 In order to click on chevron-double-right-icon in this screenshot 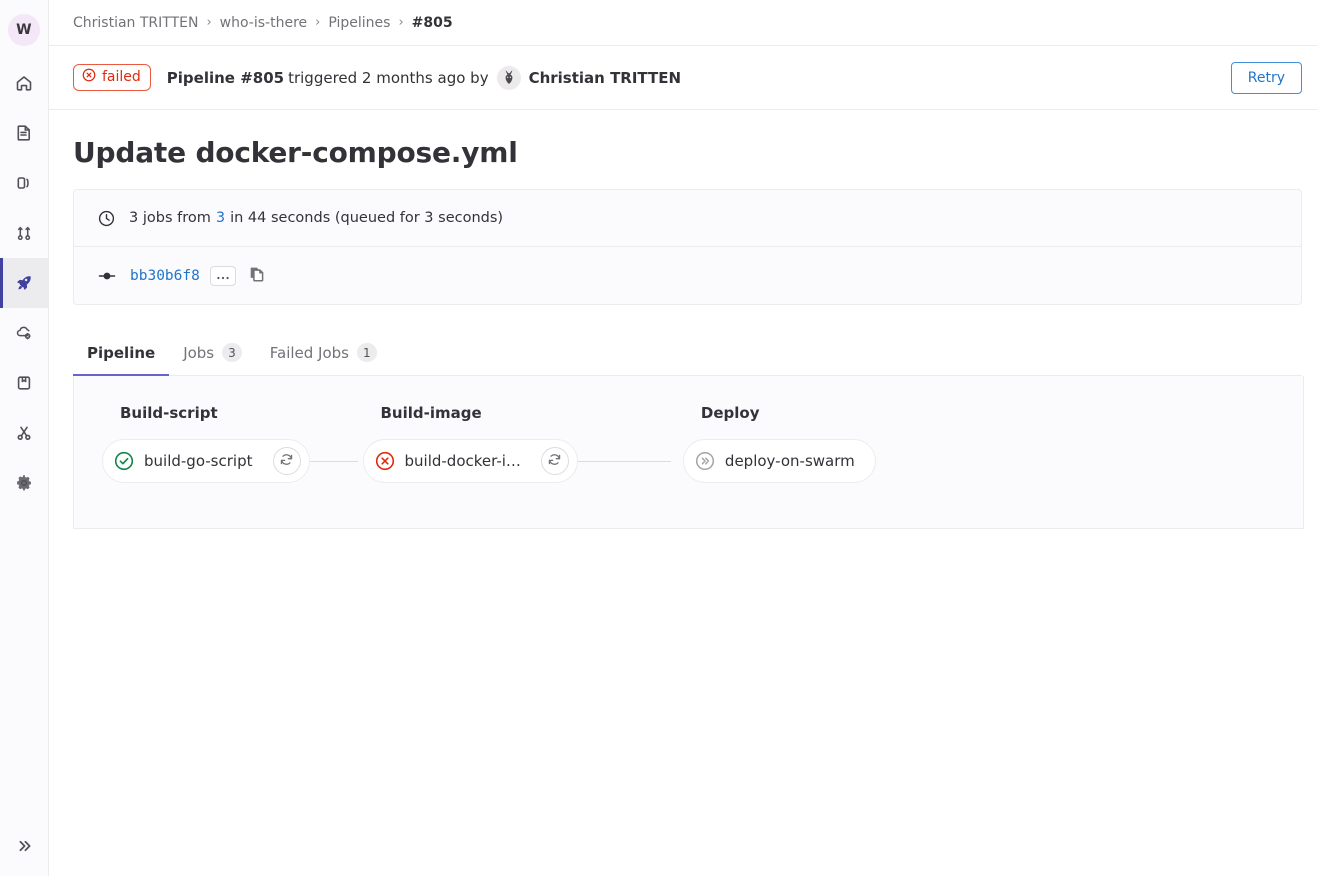, I will do `click(24, 848)`.